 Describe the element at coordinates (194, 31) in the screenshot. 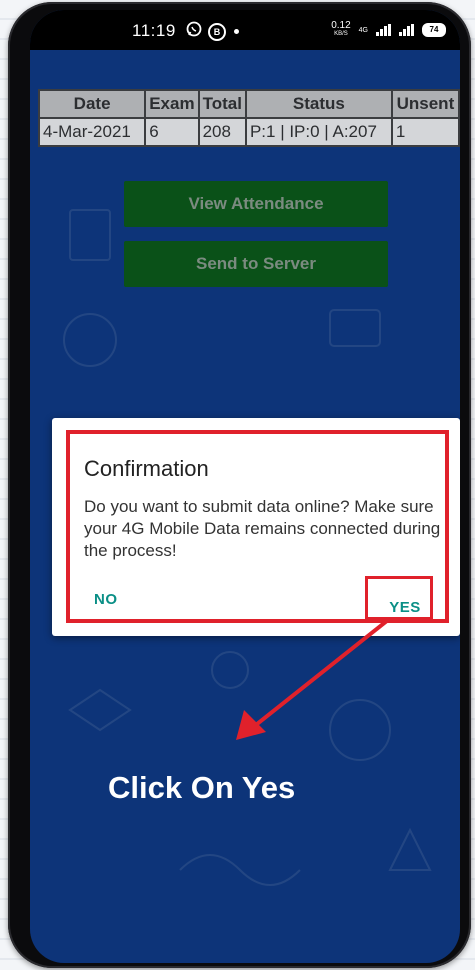

I see `whatsapp-icon` at that location.